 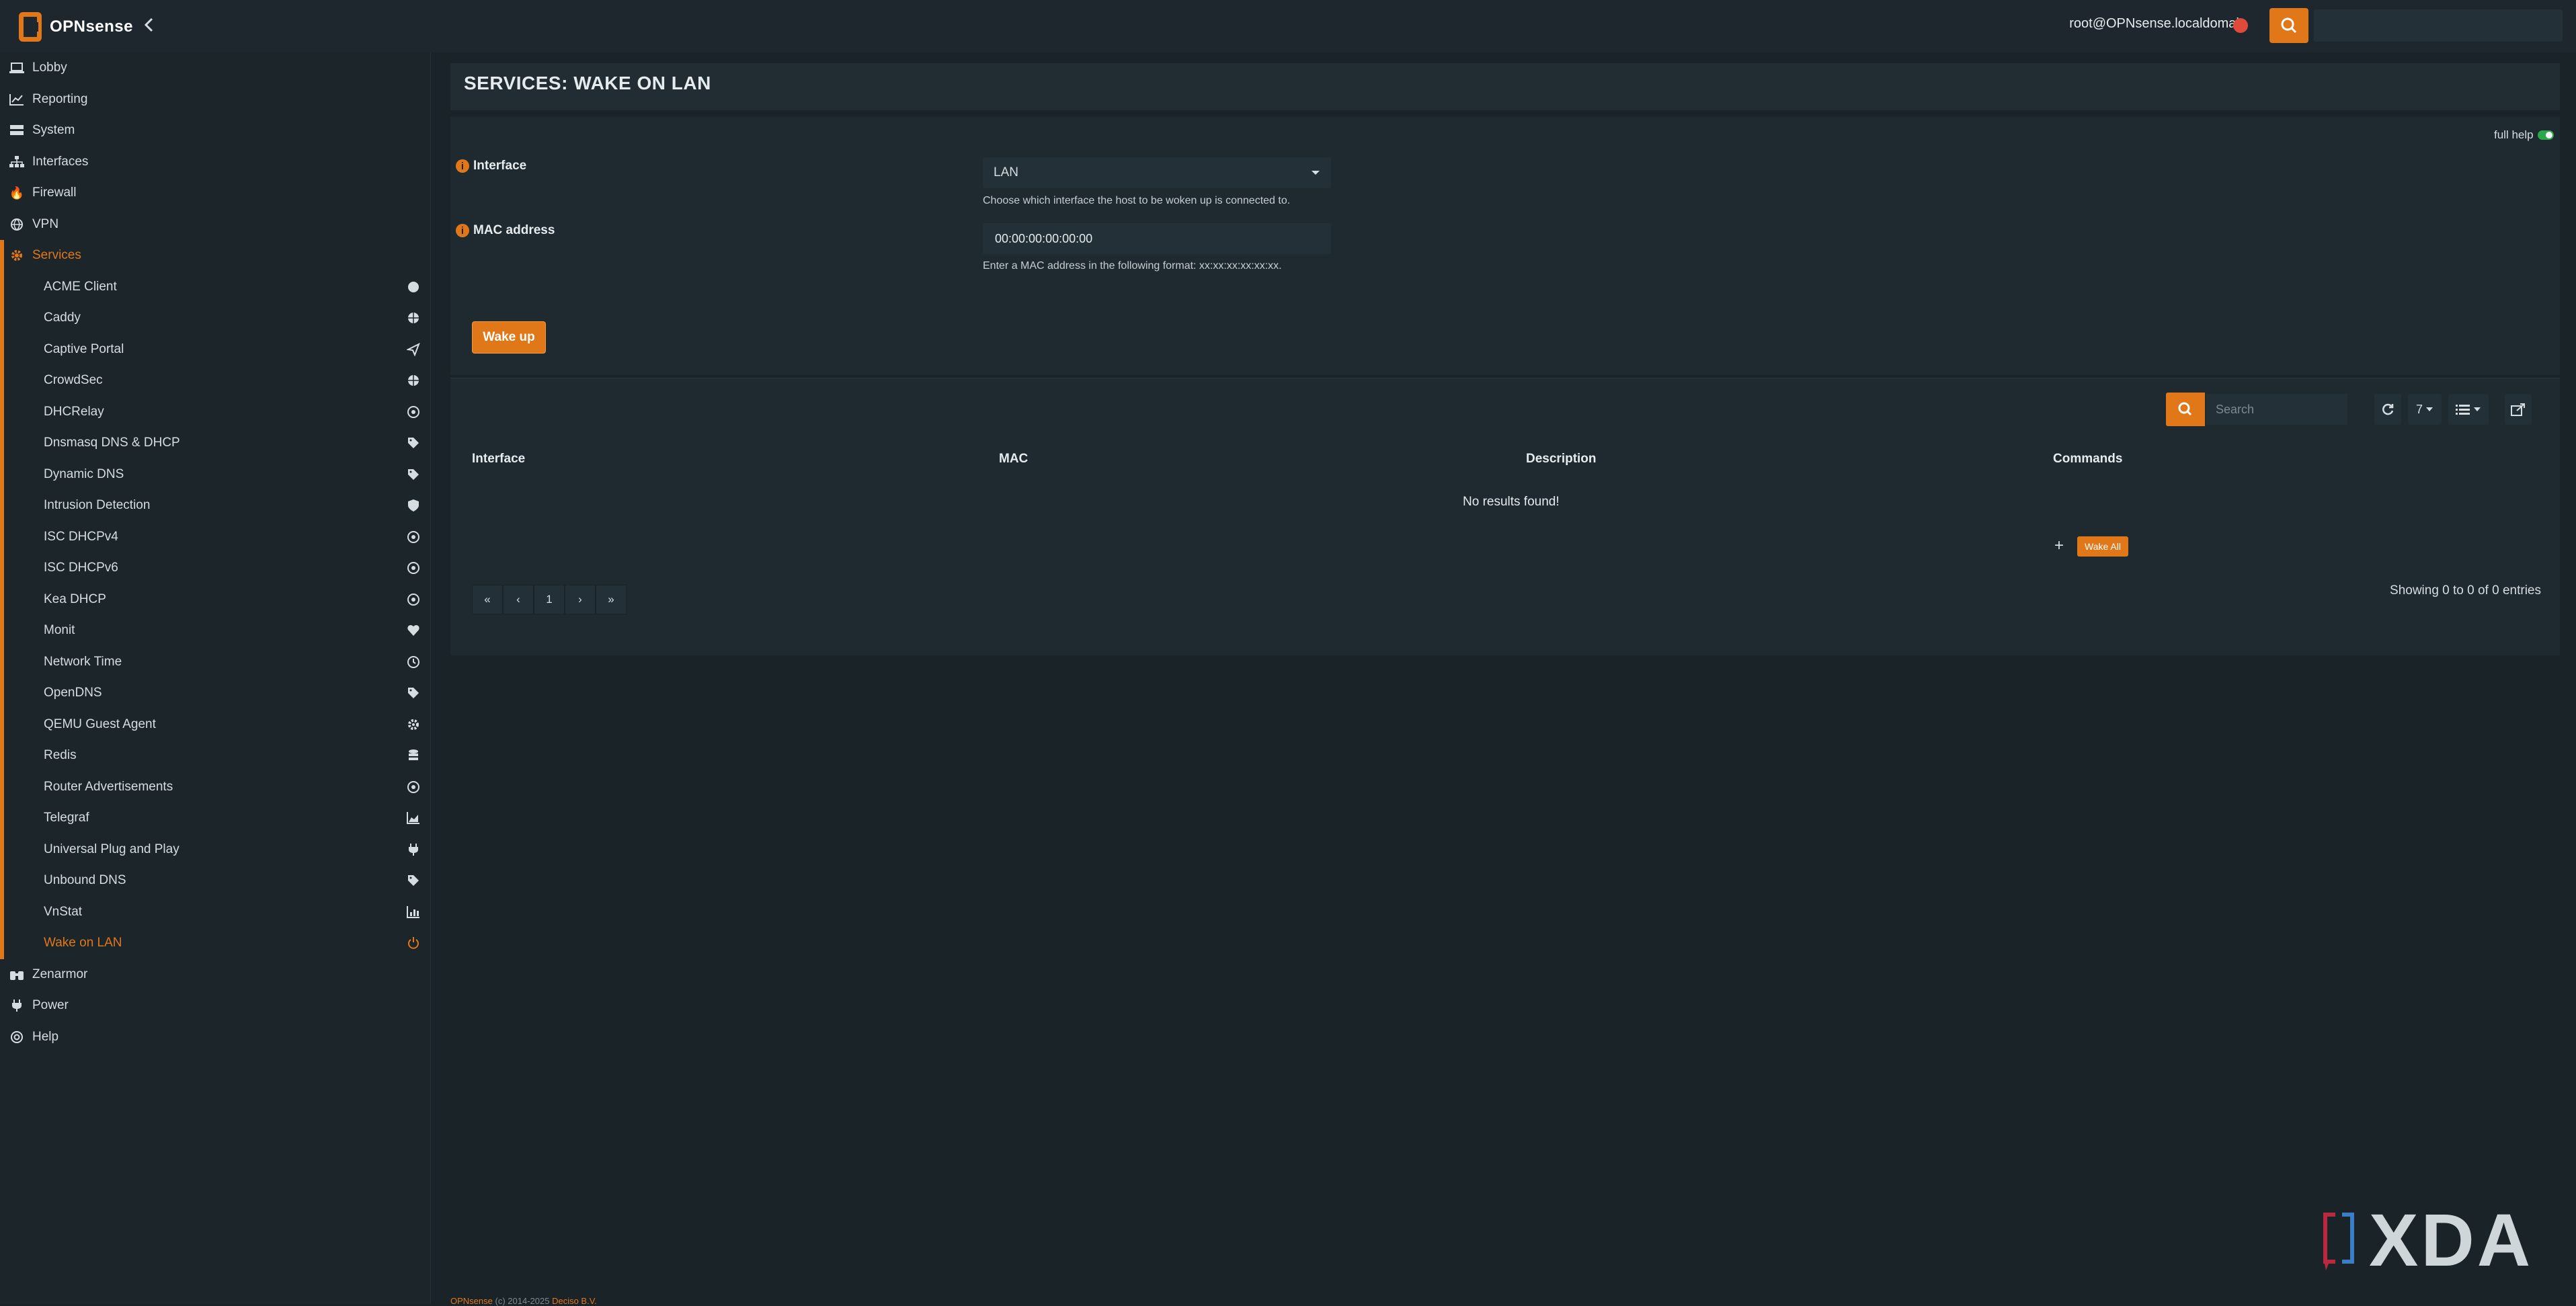 I want to click on mac-address-input: 00:00:00:00:00:00, so click(x=1157, y=238).